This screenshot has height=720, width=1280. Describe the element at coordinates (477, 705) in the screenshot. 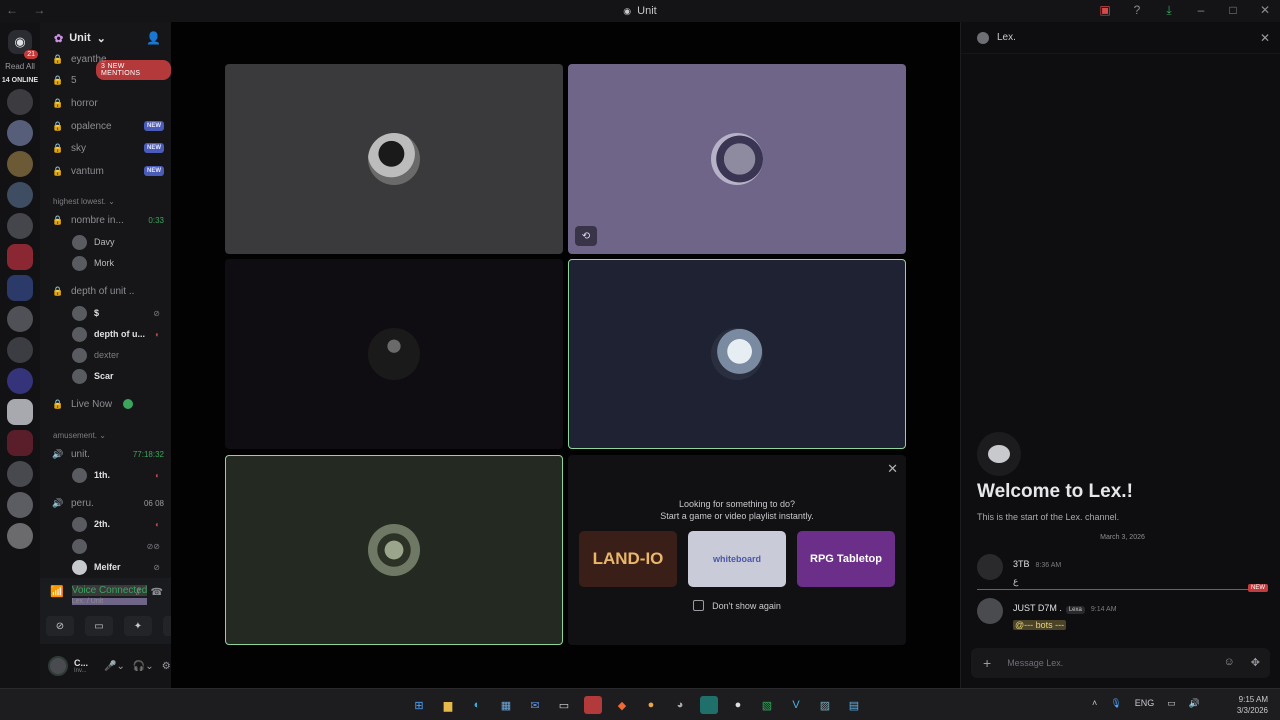

I see `edge-icon: ◐` at that location.